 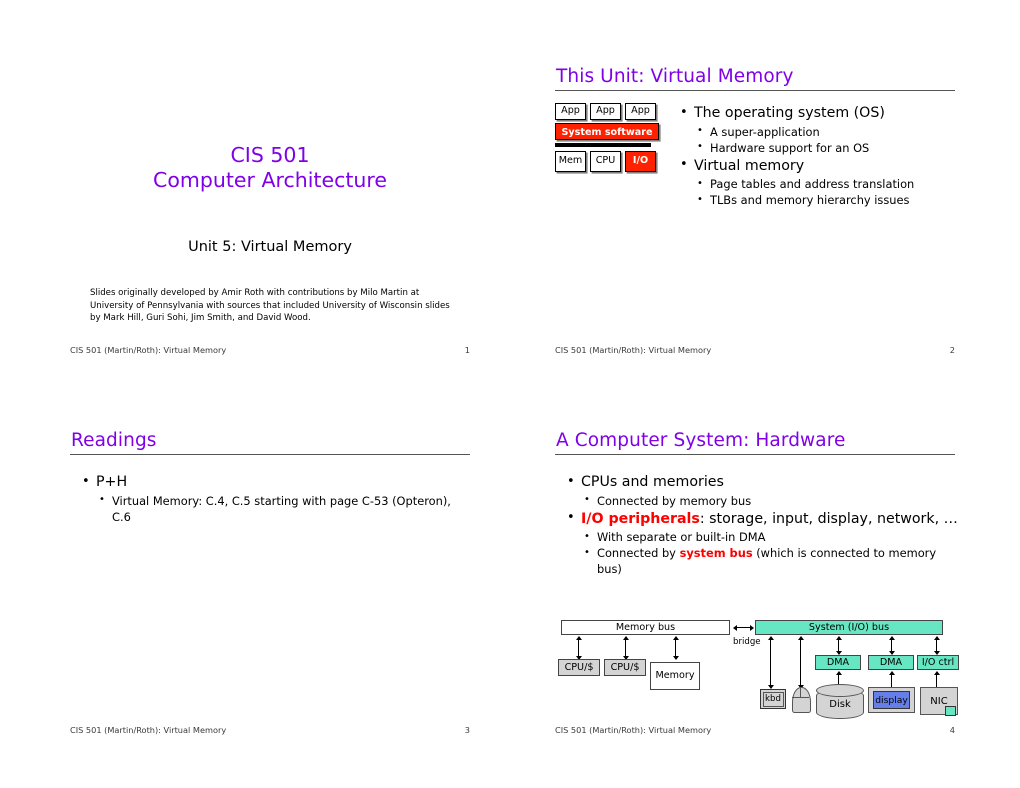 I want to click on sub-bullet: A super-application, so click(x=823, y=131).